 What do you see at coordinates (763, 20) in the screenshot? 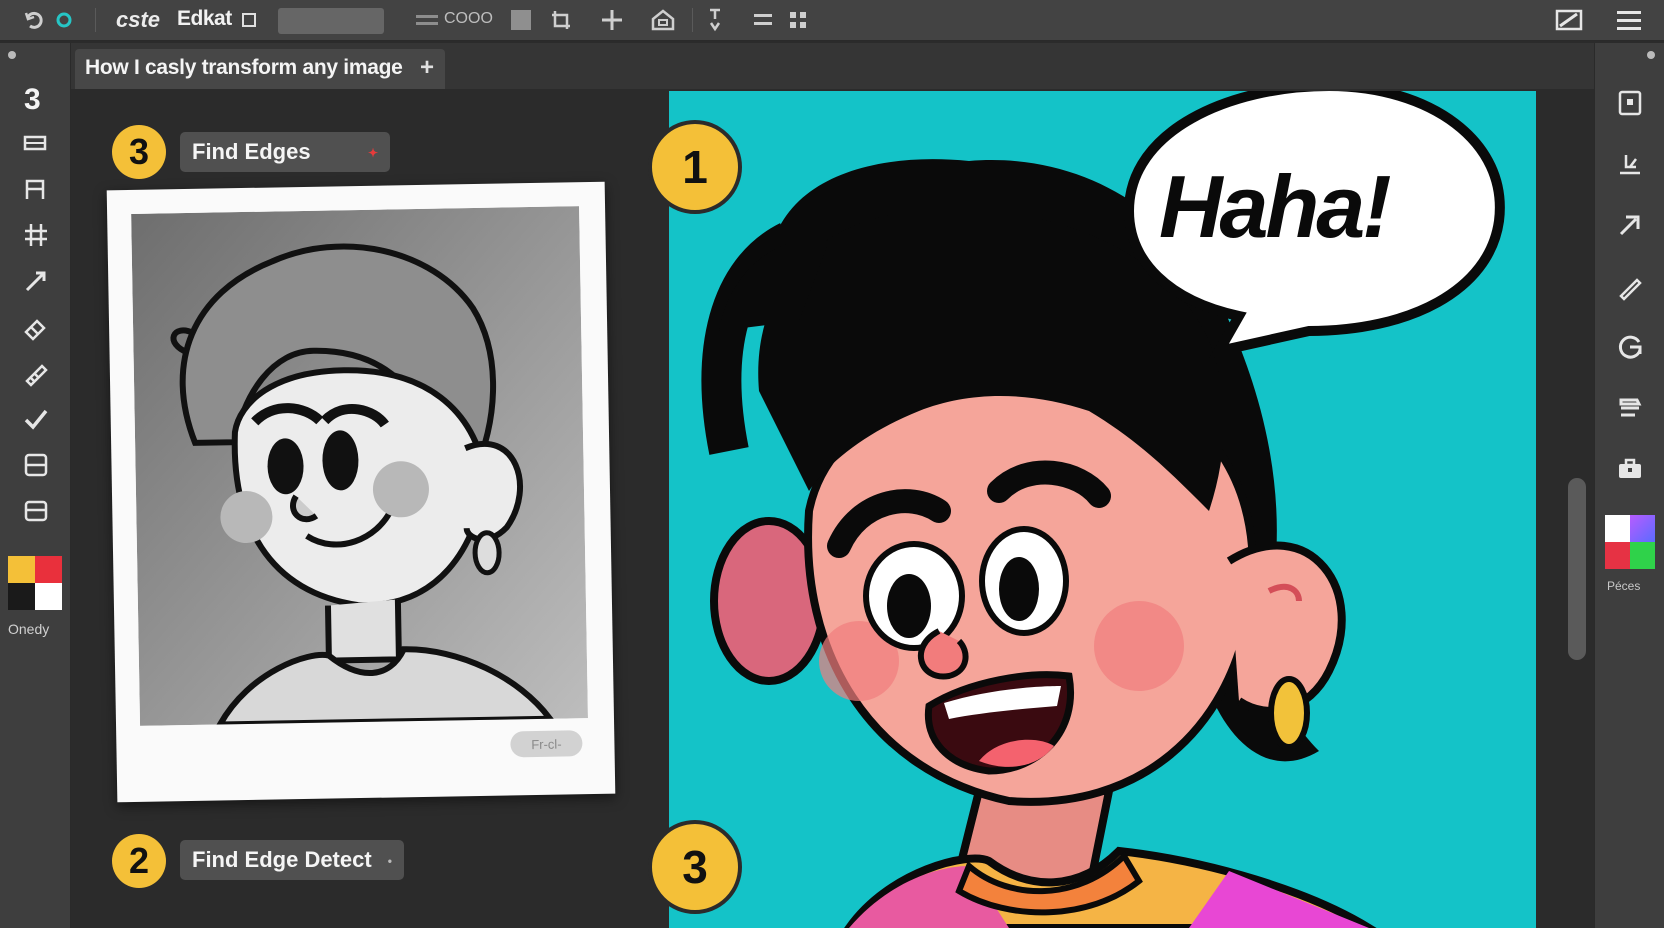
I see `align-icon` at bounding box center [763, 20].